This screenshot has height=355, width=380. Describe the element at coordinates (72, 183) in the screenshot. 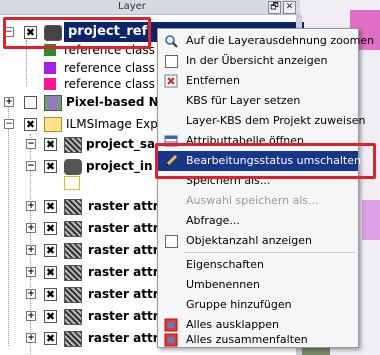

I see `legend-symbol` at that location.